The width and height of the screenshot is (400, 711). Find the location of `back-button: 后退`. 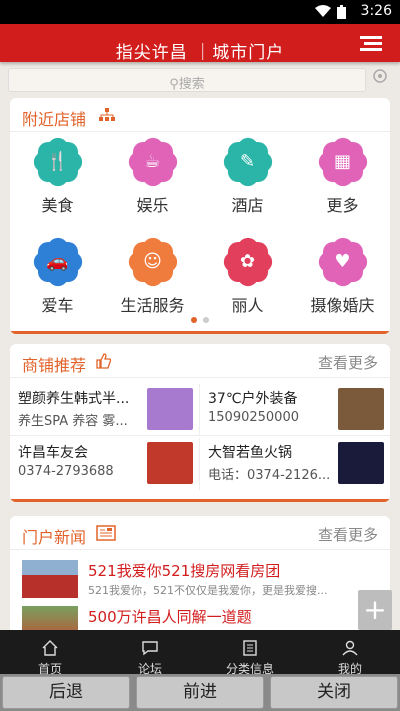

back-button: 后退 is located at coordinates (66, 692).